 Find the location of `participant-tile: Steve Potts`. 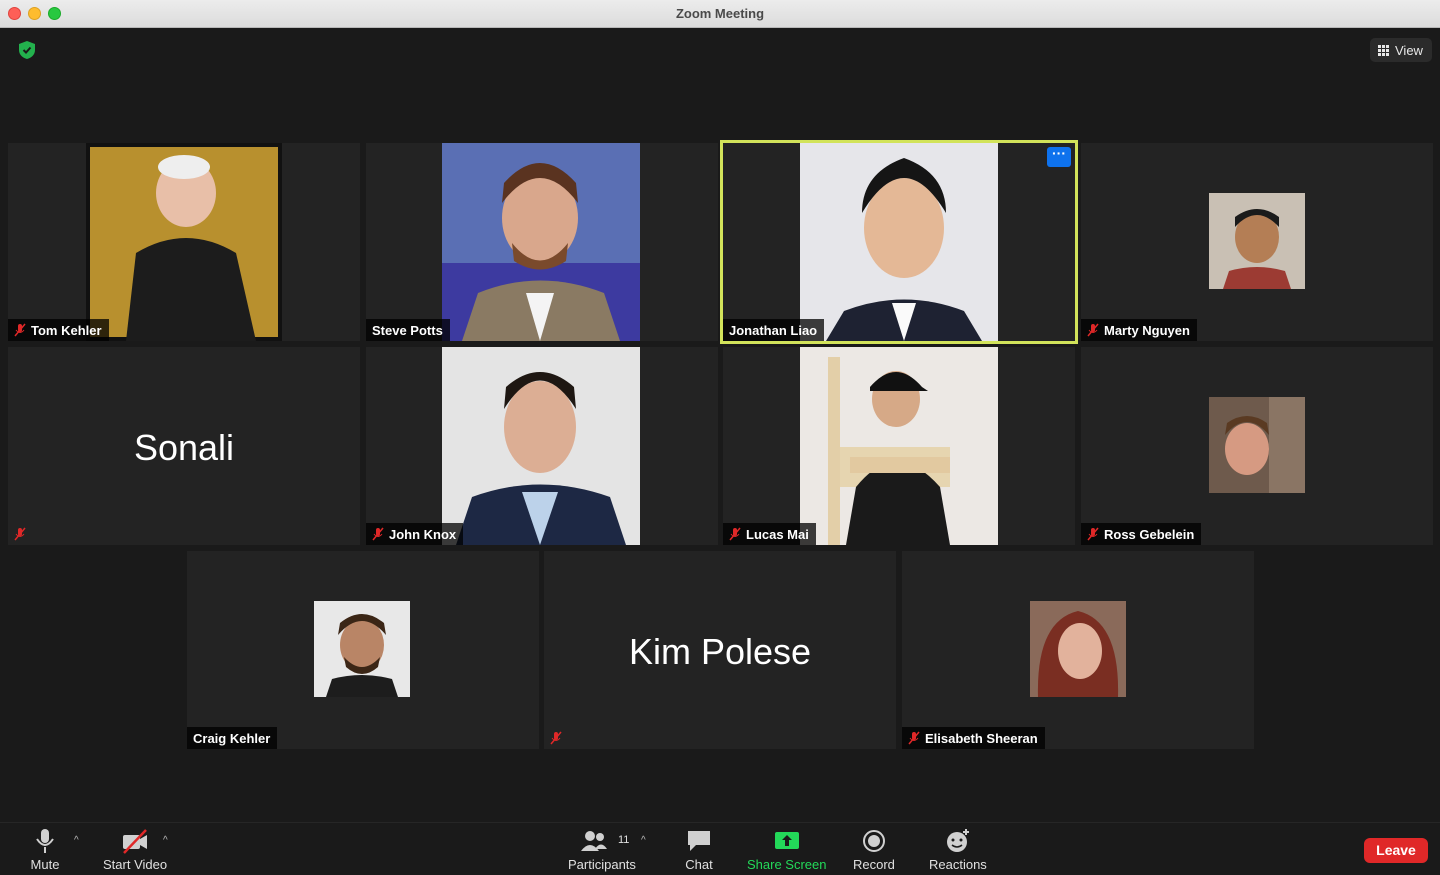

participant-tile: Steve Potts is located at coordinates (542, 242).